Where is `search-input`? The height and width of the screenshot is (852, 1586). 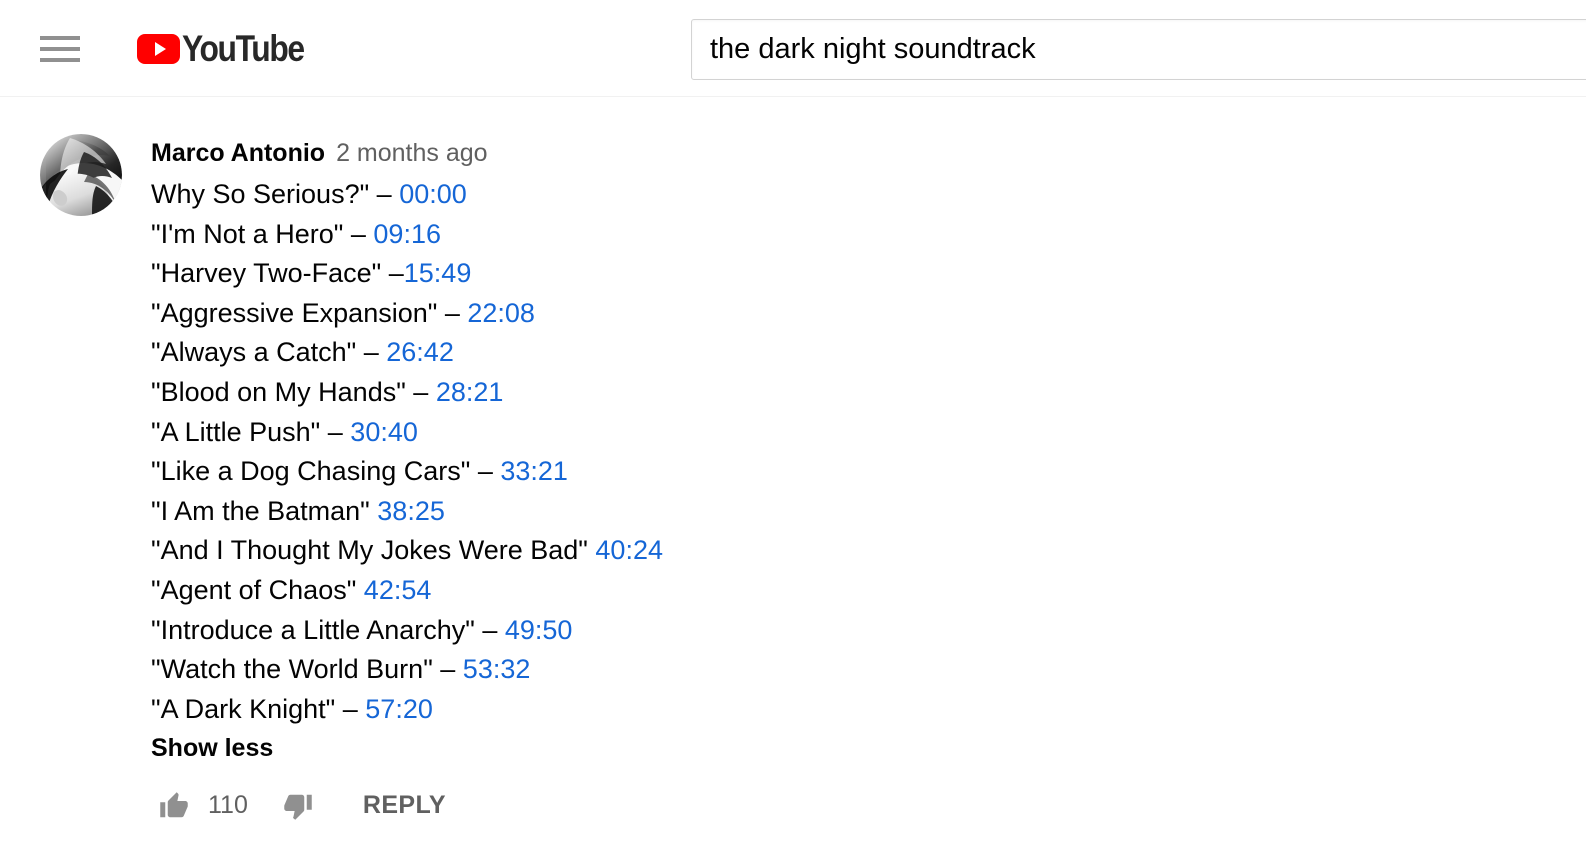
search-input is located at coordinates (1139, 49).